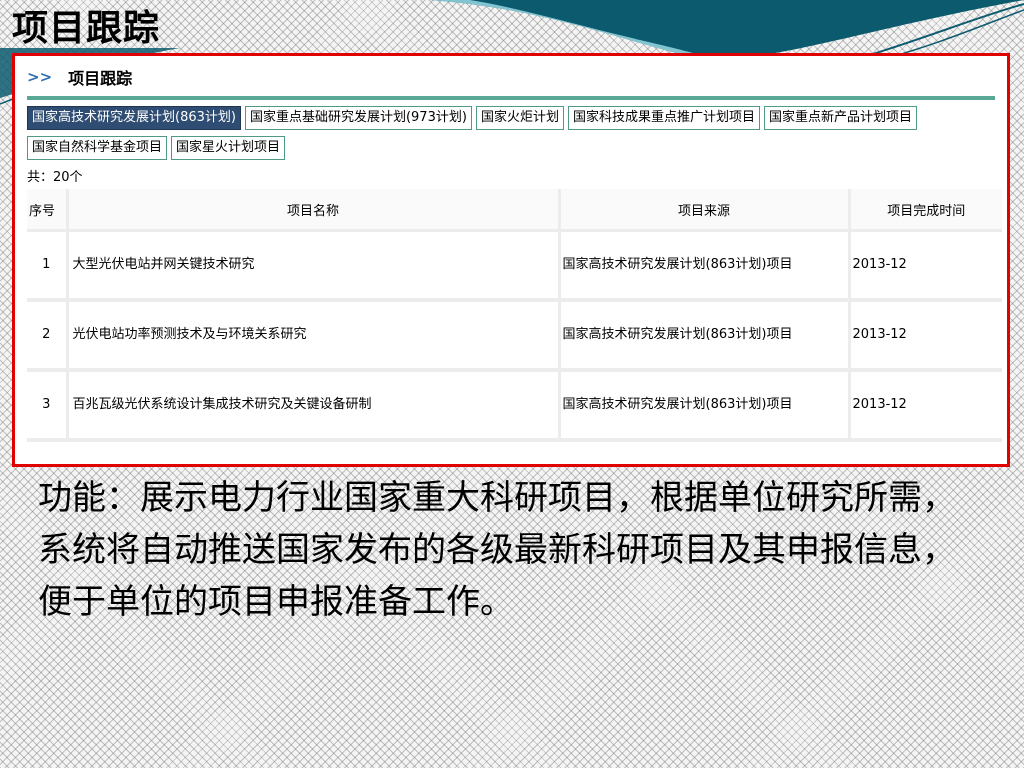 This screenshot has height=768, width=1024. What do you see at coordinates (705, 210) in the screenshot?
I see `col-header-source: 项目来源` at bounding box center [705, 210].